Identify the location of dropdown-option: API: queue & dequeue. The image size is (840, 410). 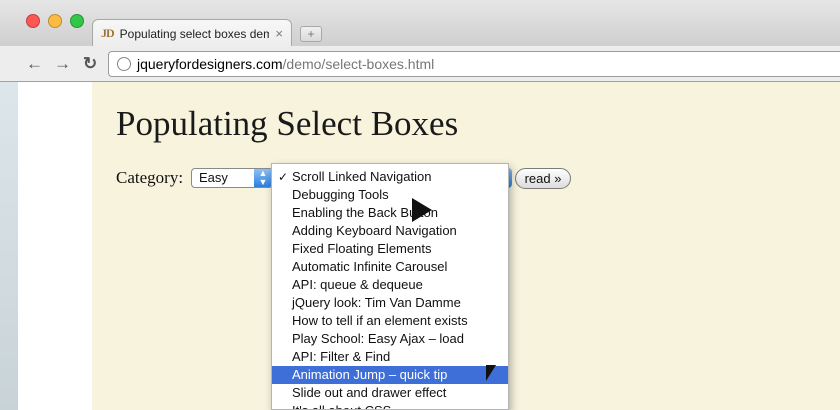
(390, 285).